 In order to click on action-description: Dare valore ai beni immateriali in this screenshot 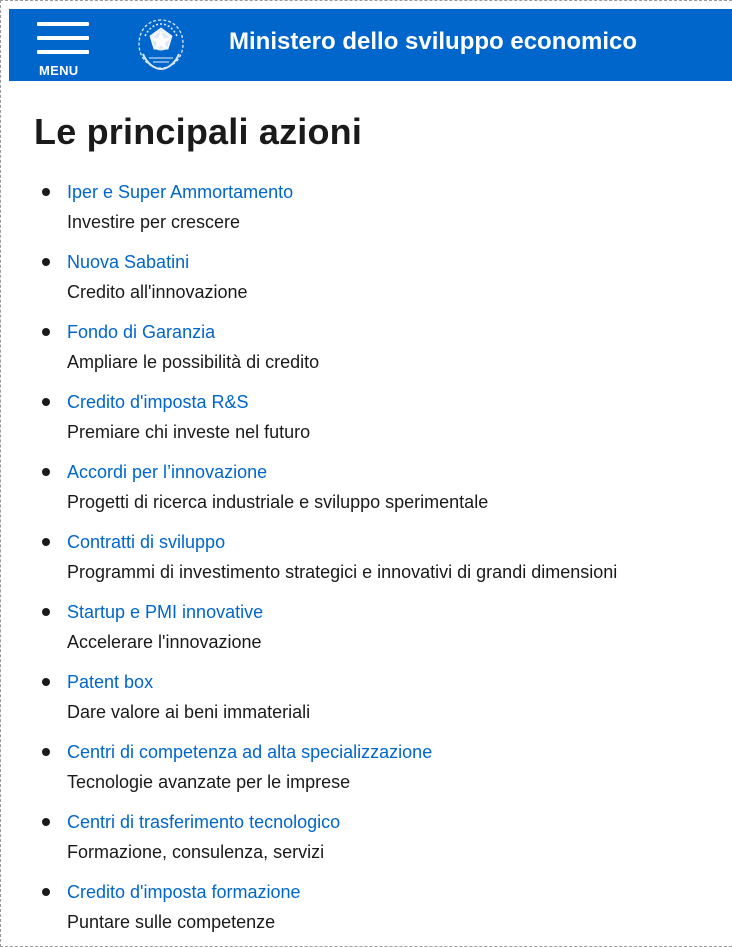, I will do `click(189, 712)`.